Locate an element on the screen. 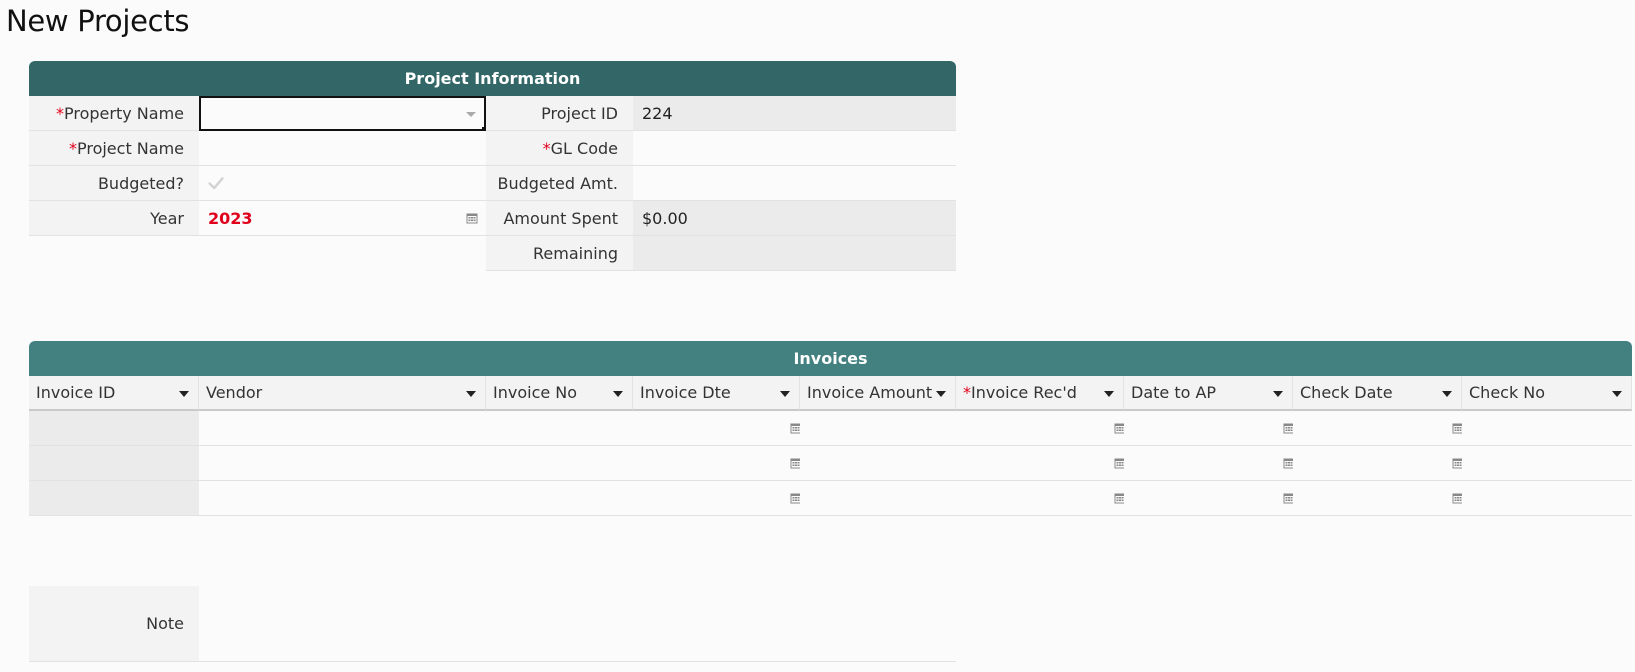  column-header-invoice-amount: Invoice Amount is located at coordinates (878, 393).